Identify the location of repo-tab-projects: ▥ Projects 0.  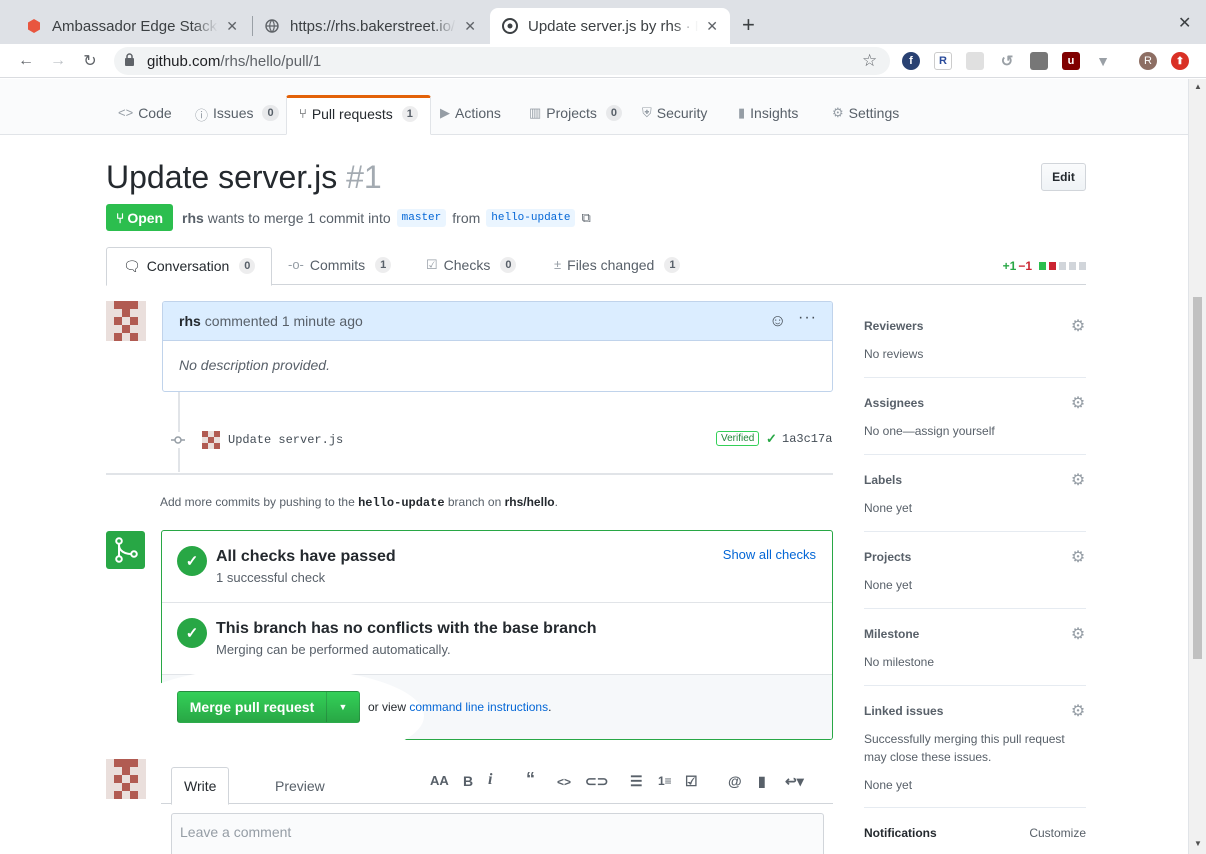
(575, 115).